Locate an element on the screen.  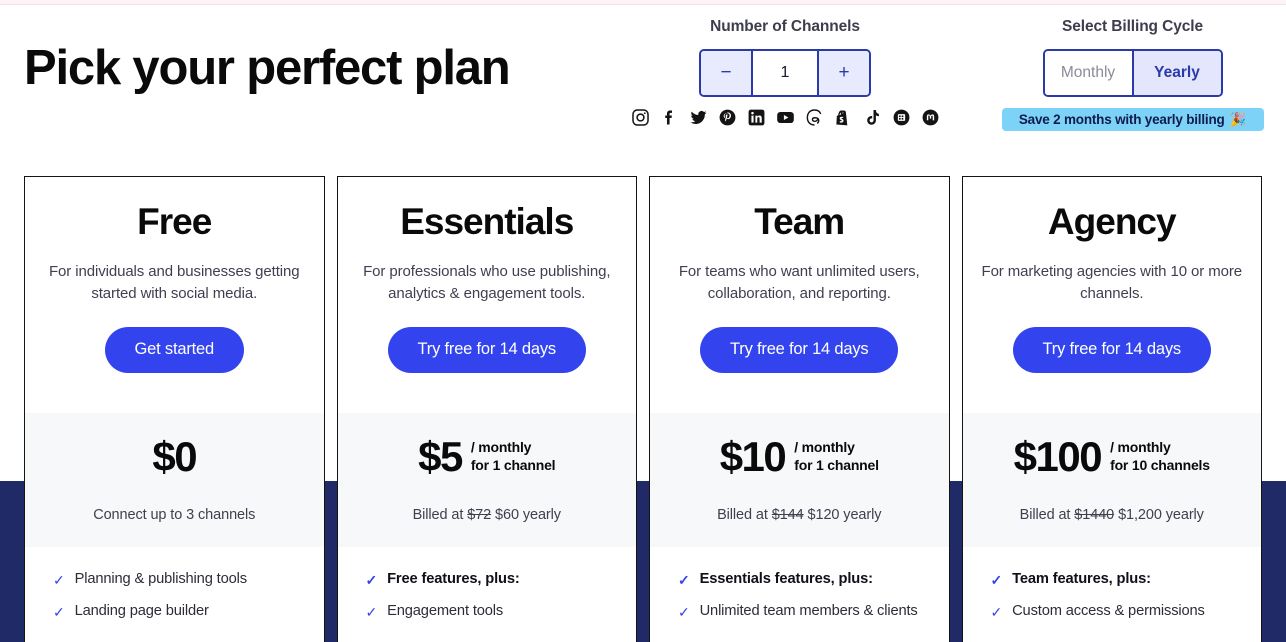
plan-name: Essentials is located at coordinates (487, 221).